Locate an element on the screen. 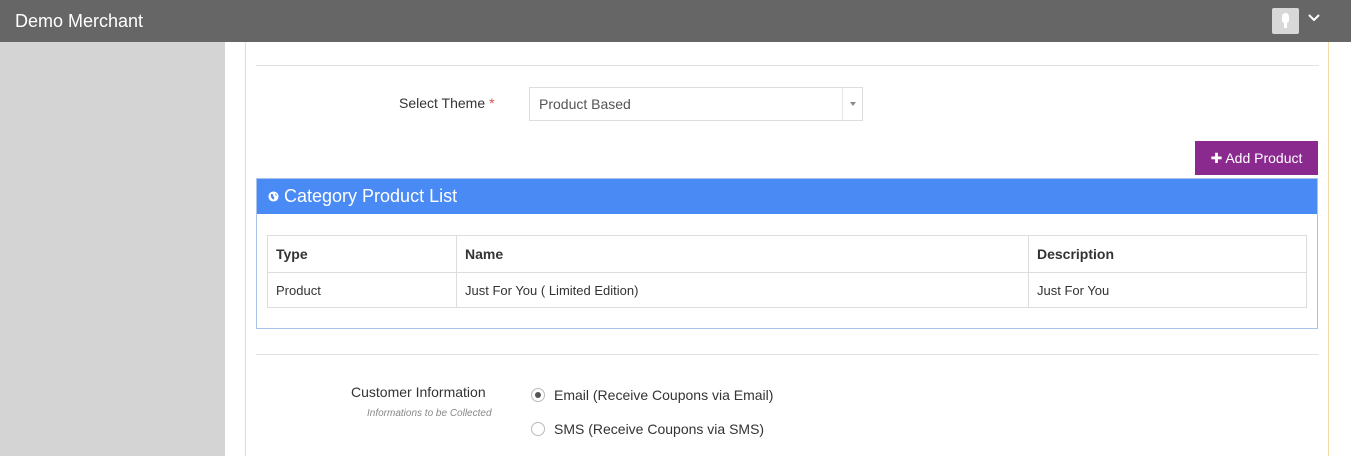 Image resolution: width=1351 pixels, height=456 pixels. required-mark: * is located at coordinates (492, 103).